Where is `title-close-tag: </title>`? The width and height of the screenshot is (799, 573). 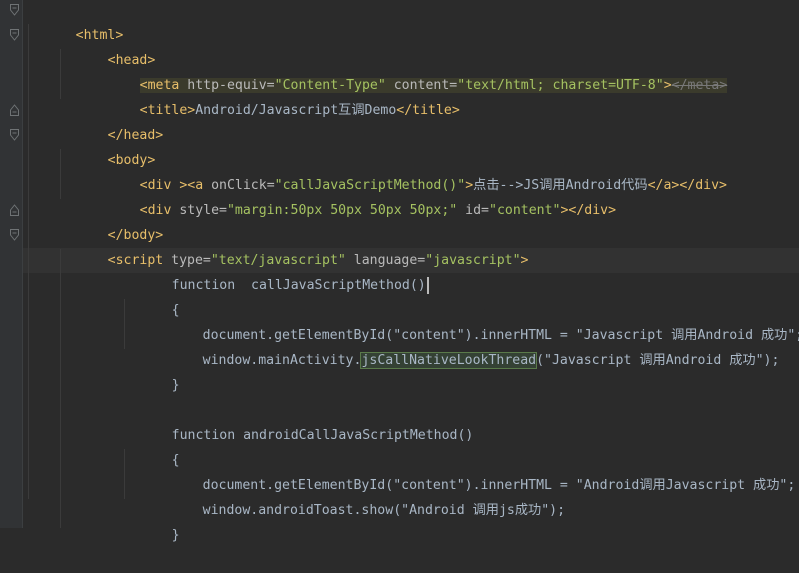 title-close-tag: </title> is located at coordinates (428, 110).